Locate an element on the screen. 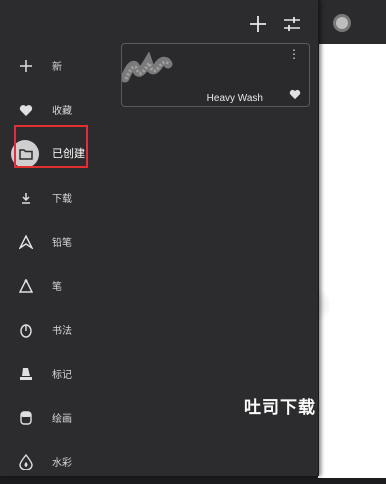  sidebar-item-marker: 标记 is located at coordinates (57, 374).